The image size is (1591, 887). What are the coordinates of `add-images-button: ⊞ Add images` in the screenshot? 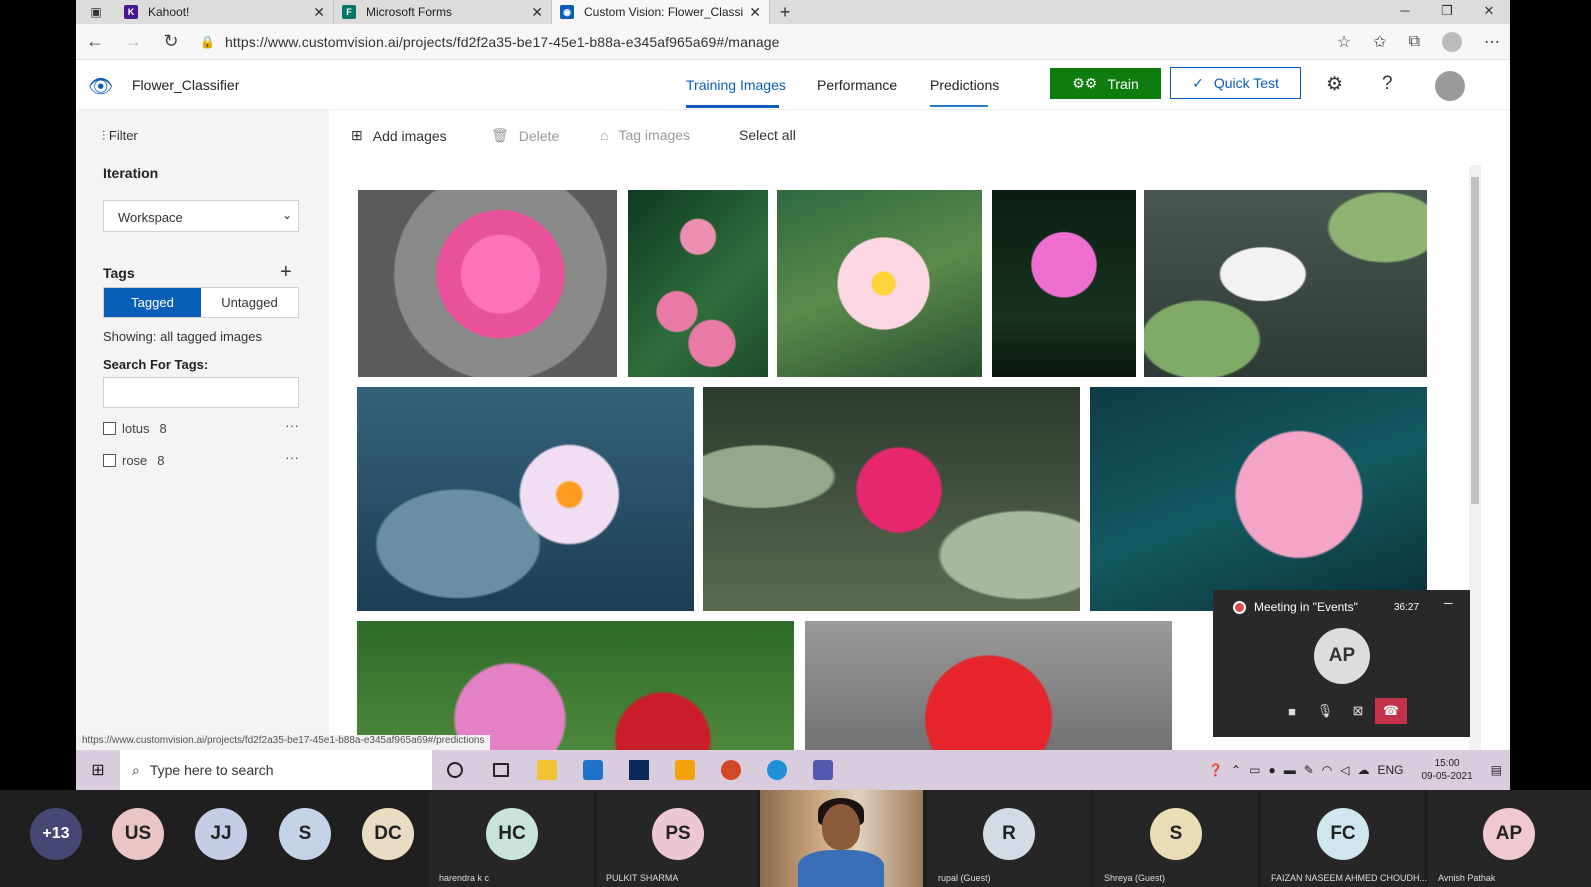 It's located at (399, 135).